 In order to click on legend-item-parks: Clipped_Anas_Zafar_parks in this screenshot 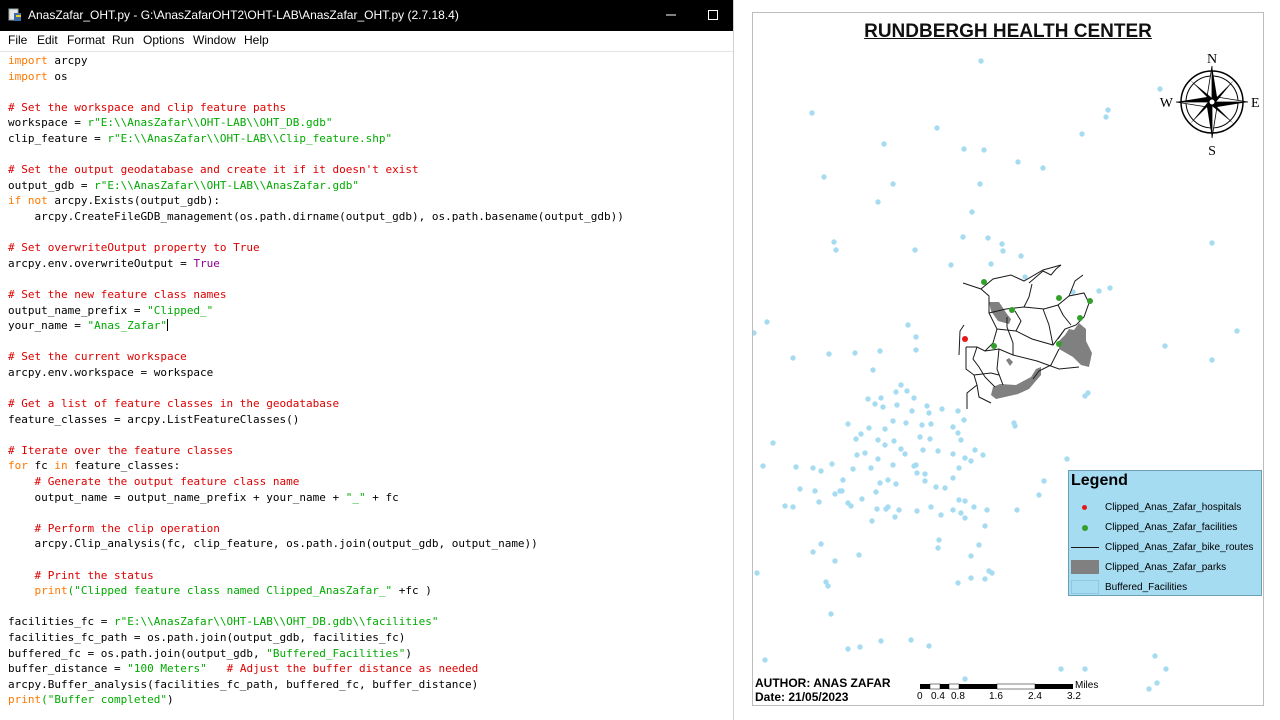, I will do `click(1166, 569)`.